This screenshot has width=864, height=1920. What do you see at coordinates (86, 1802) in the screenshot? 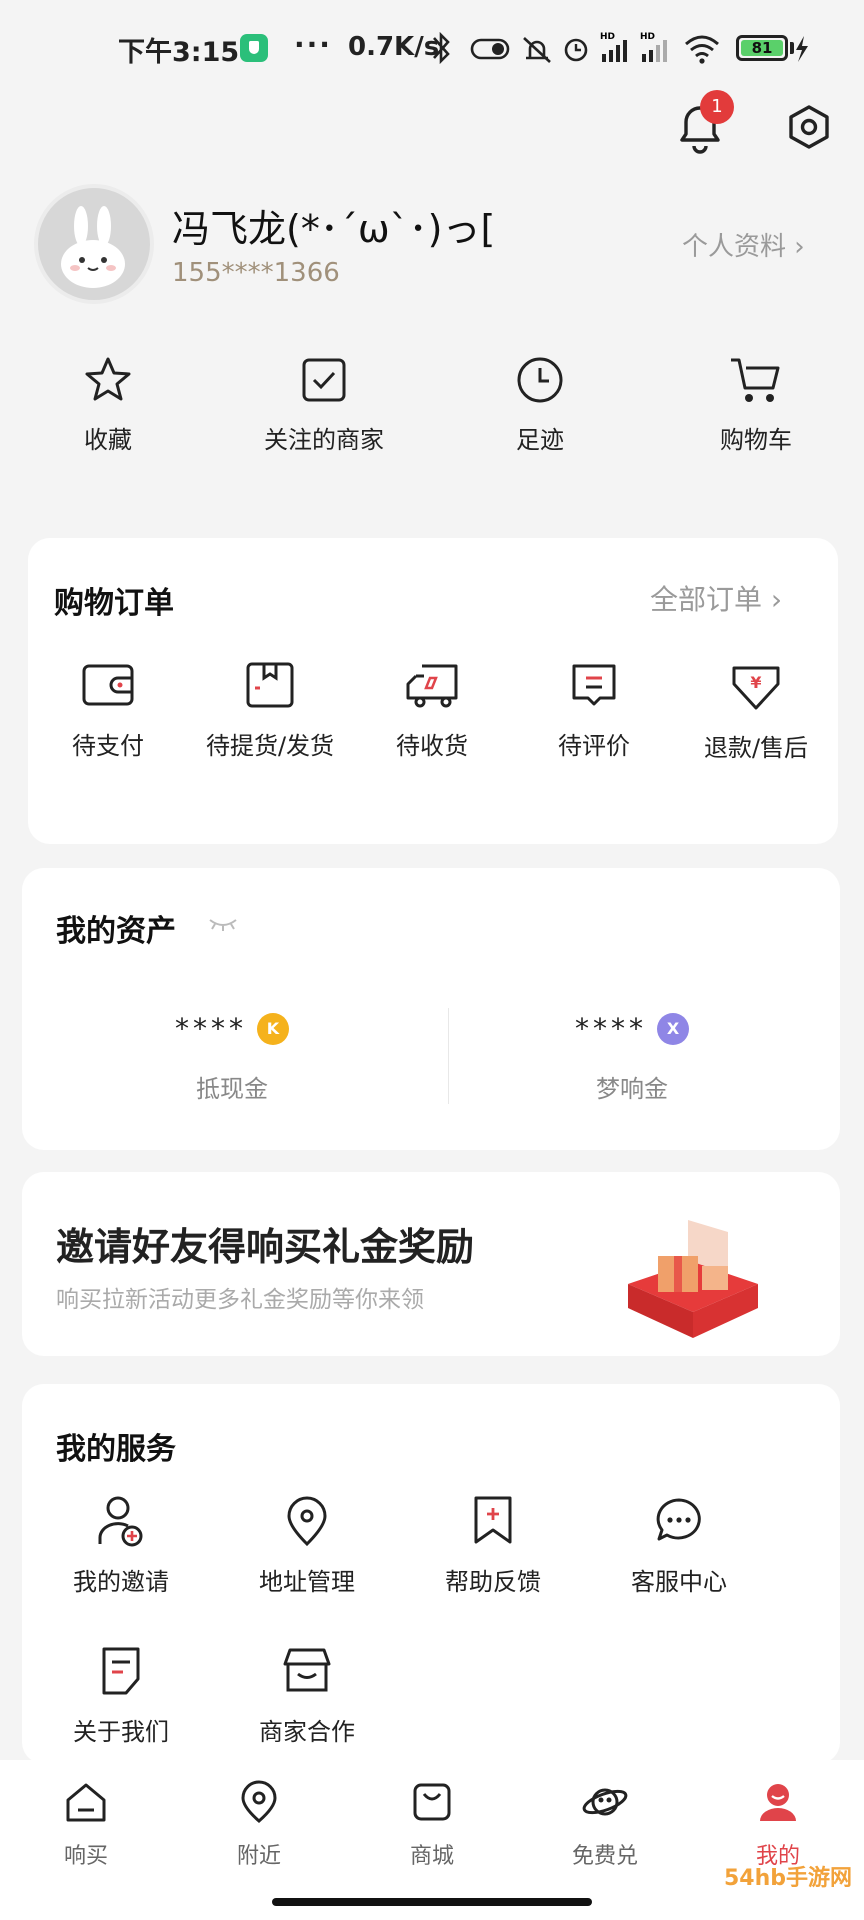
I see `home-icon` at bounding box center [86, 1802].